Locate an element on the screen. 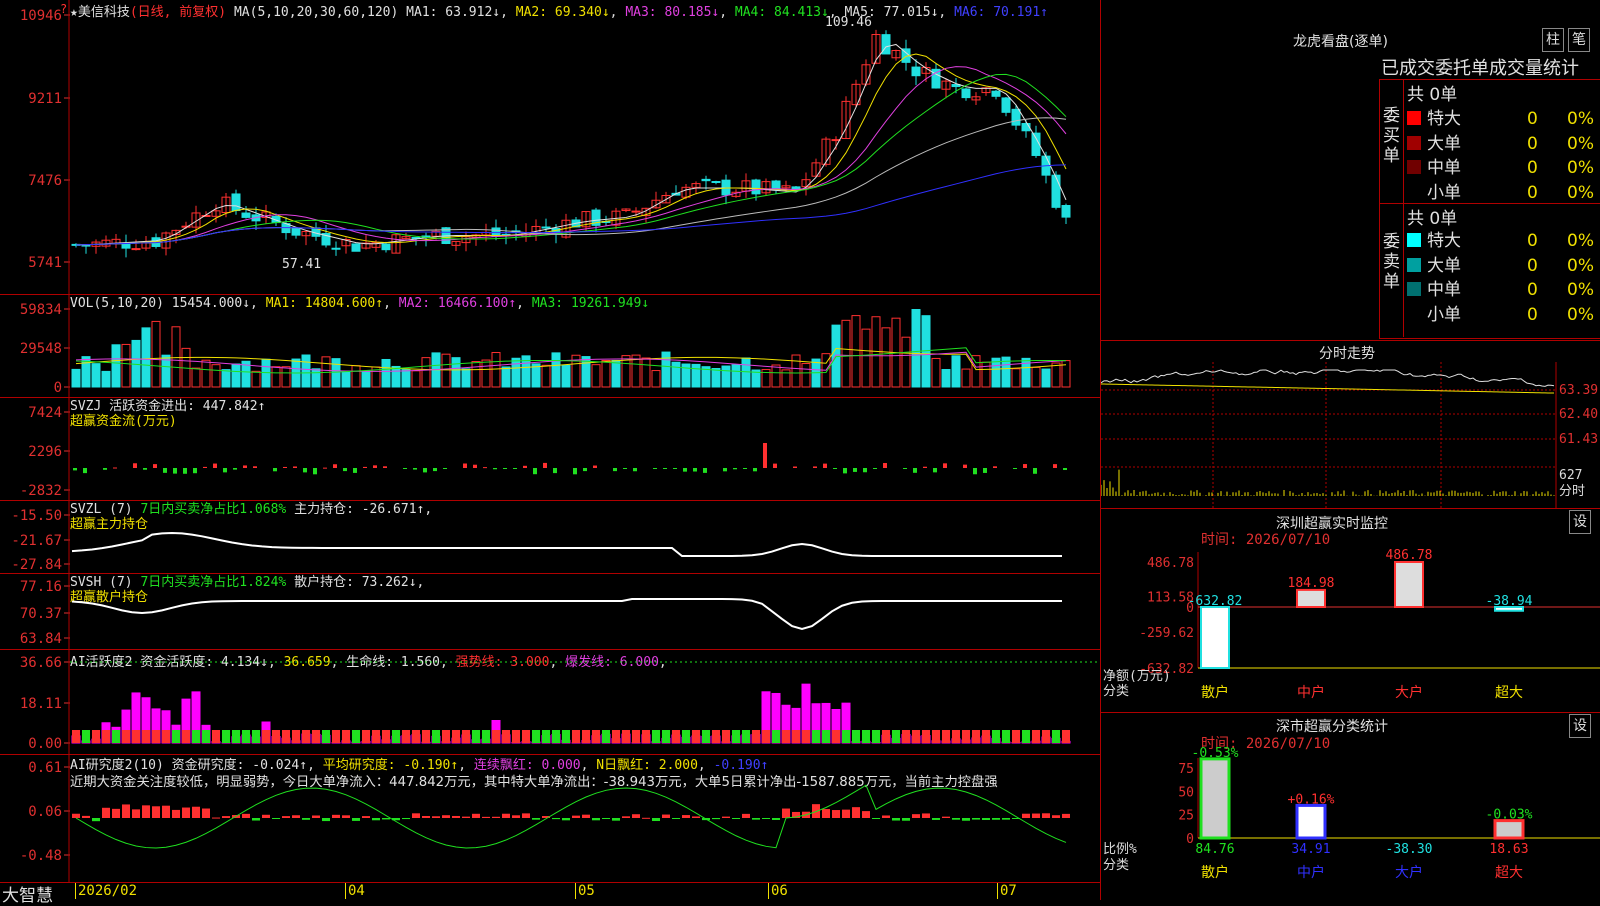  tick-mode-button: 笔 is located at coordinates (1579, 40).